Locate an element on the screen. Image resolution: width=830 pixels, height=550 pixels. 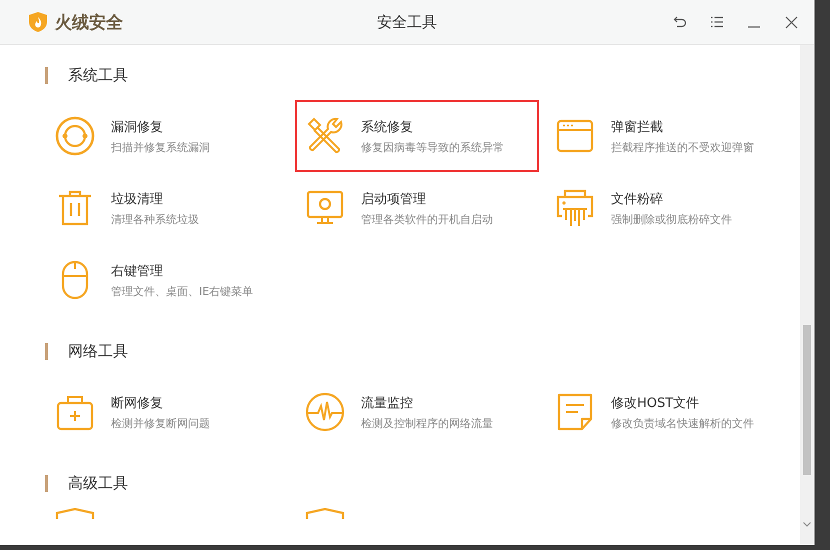
tool-name: 断网修复 is located at coordinates (137, 403).